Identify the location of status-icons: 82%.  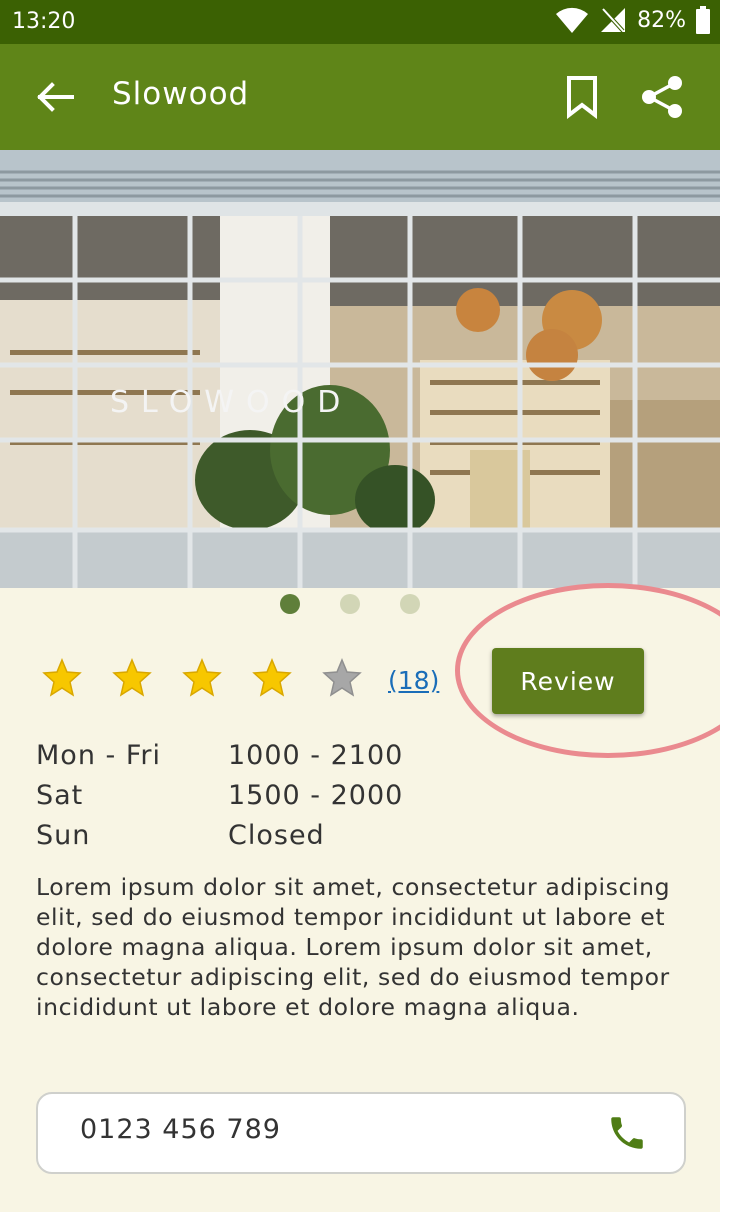
(632, 20).